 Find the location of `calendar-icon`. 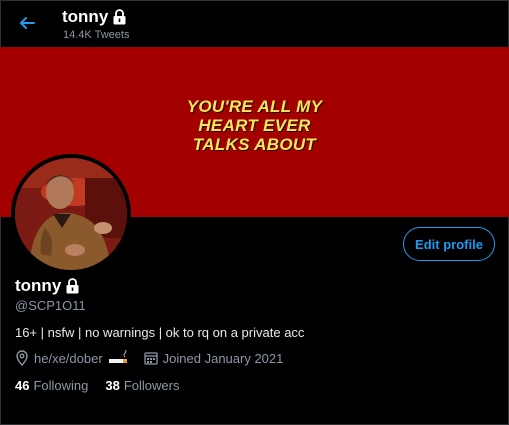

calendar-icon is located at coordinates (151, 358).